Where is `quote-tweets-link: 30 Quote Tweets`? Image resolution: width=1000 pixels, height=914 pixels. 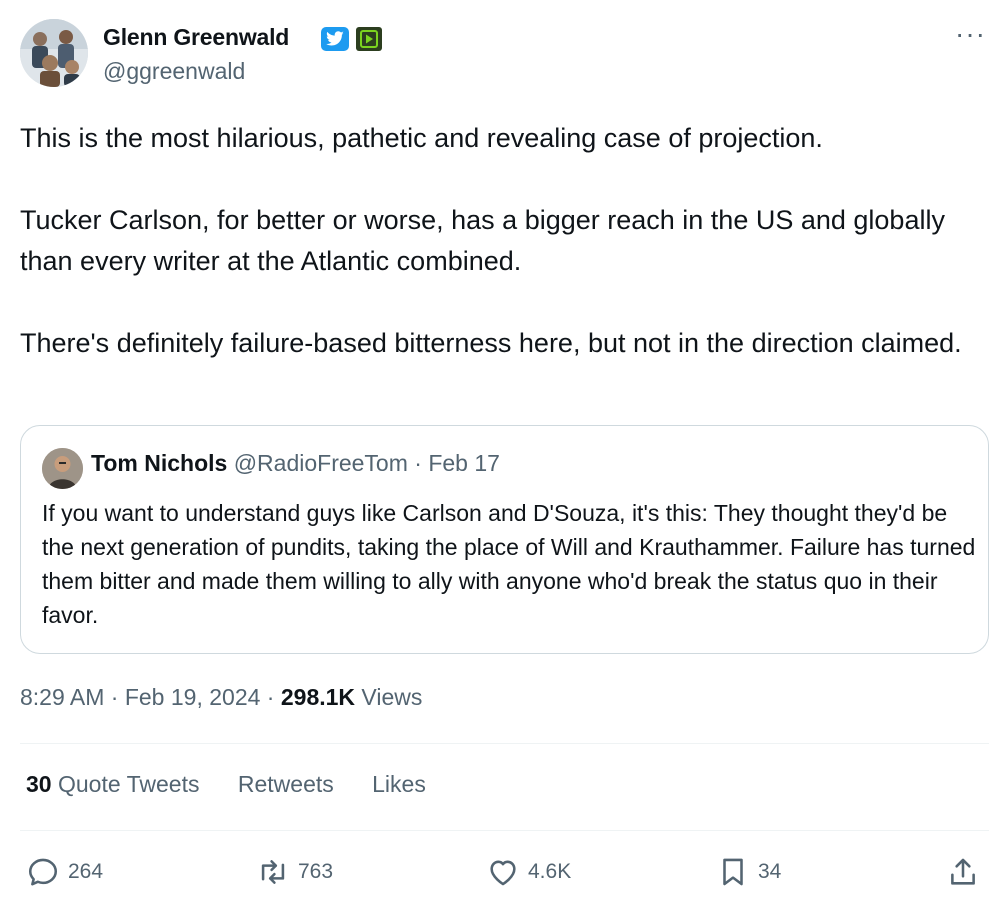 quote-tweets-link: 30 Quote Tweets is located at coordinates (112, 784).